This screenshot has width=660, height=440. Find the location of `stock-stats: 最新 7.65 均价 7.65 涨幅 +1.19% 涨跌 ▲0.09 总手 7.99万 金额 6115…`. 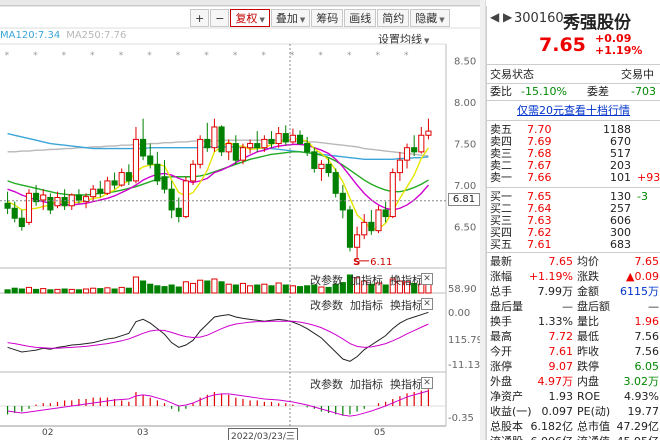

stock-stats: 最新 7.65 均价 7.65 涨幅 +1.19% 涨跌 ▲0.09 总手 7.99万 金额 6115… is located at coordinates (573, 347).